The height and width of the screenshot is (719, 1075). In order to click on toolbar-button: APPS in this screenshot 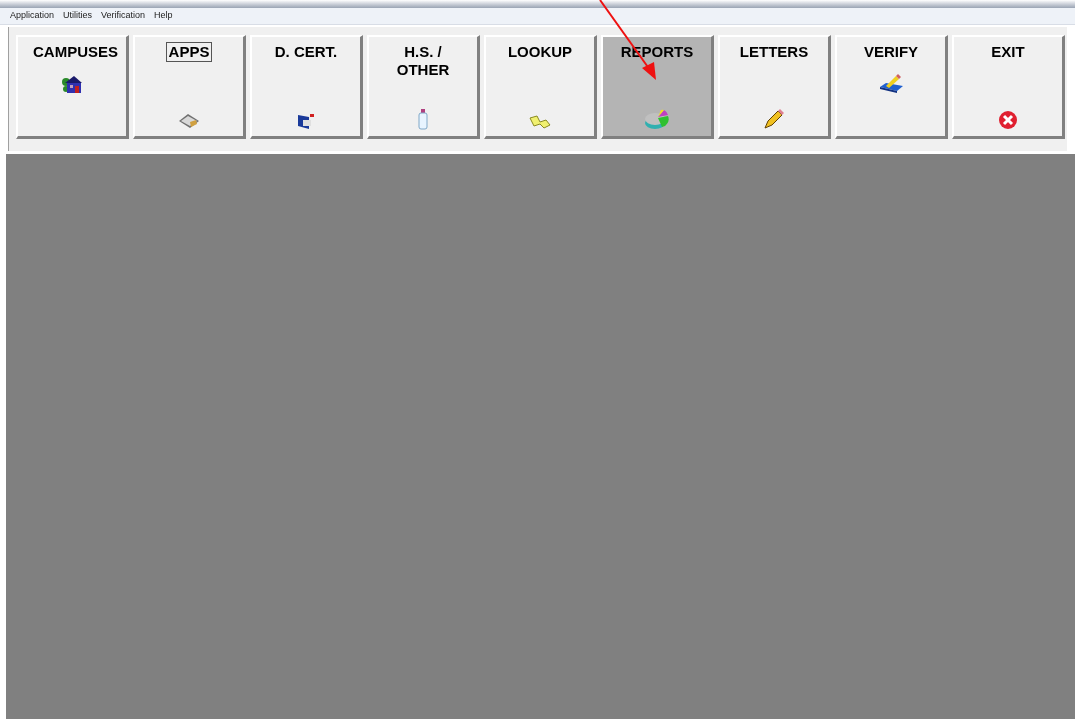, I will do `click(189, 87)`.